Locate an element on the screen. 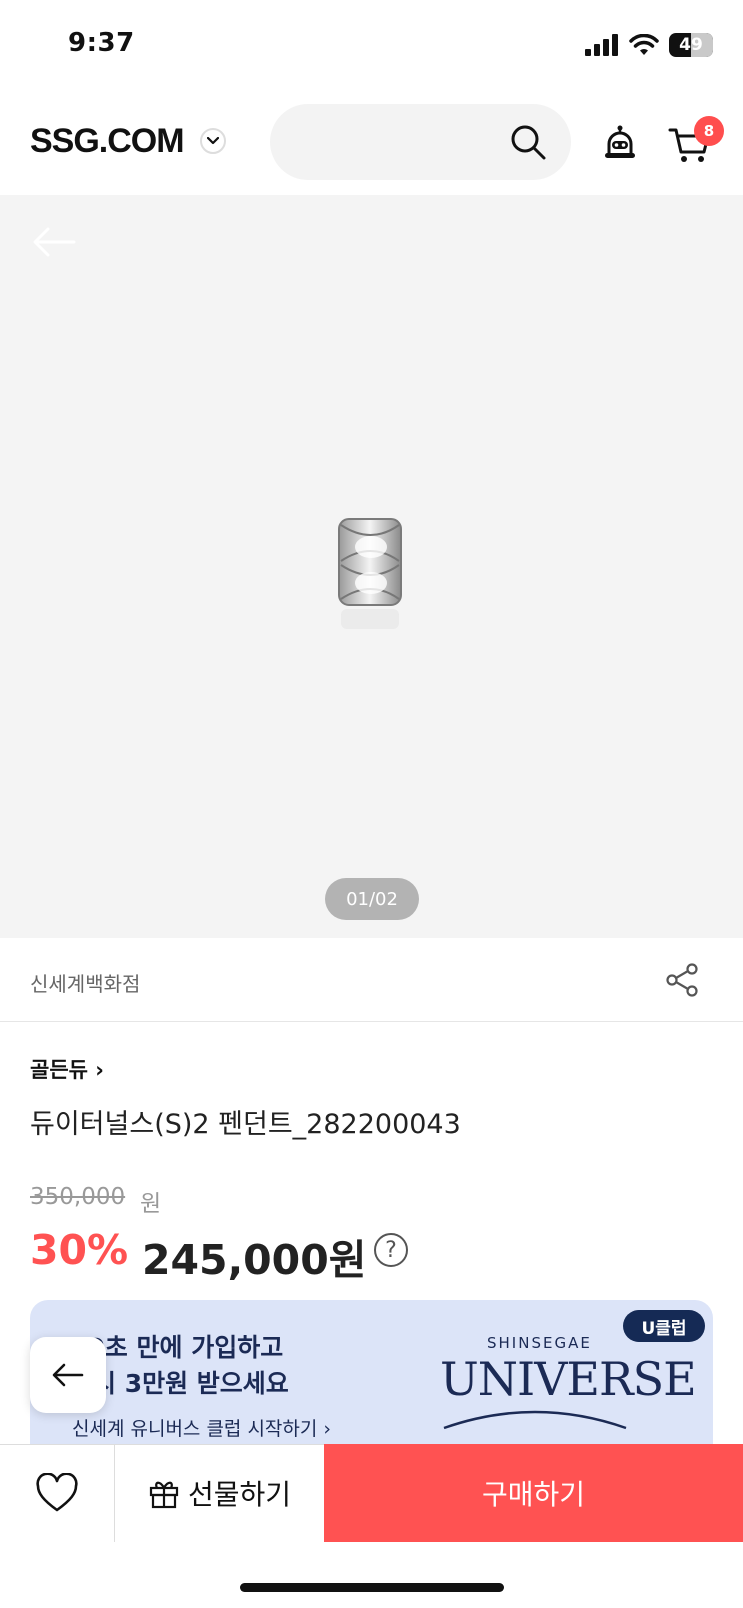 Image resolution: width=743 pixels, height=1608 pixels. chevron-down-icon is located at coordinates (213, 141).